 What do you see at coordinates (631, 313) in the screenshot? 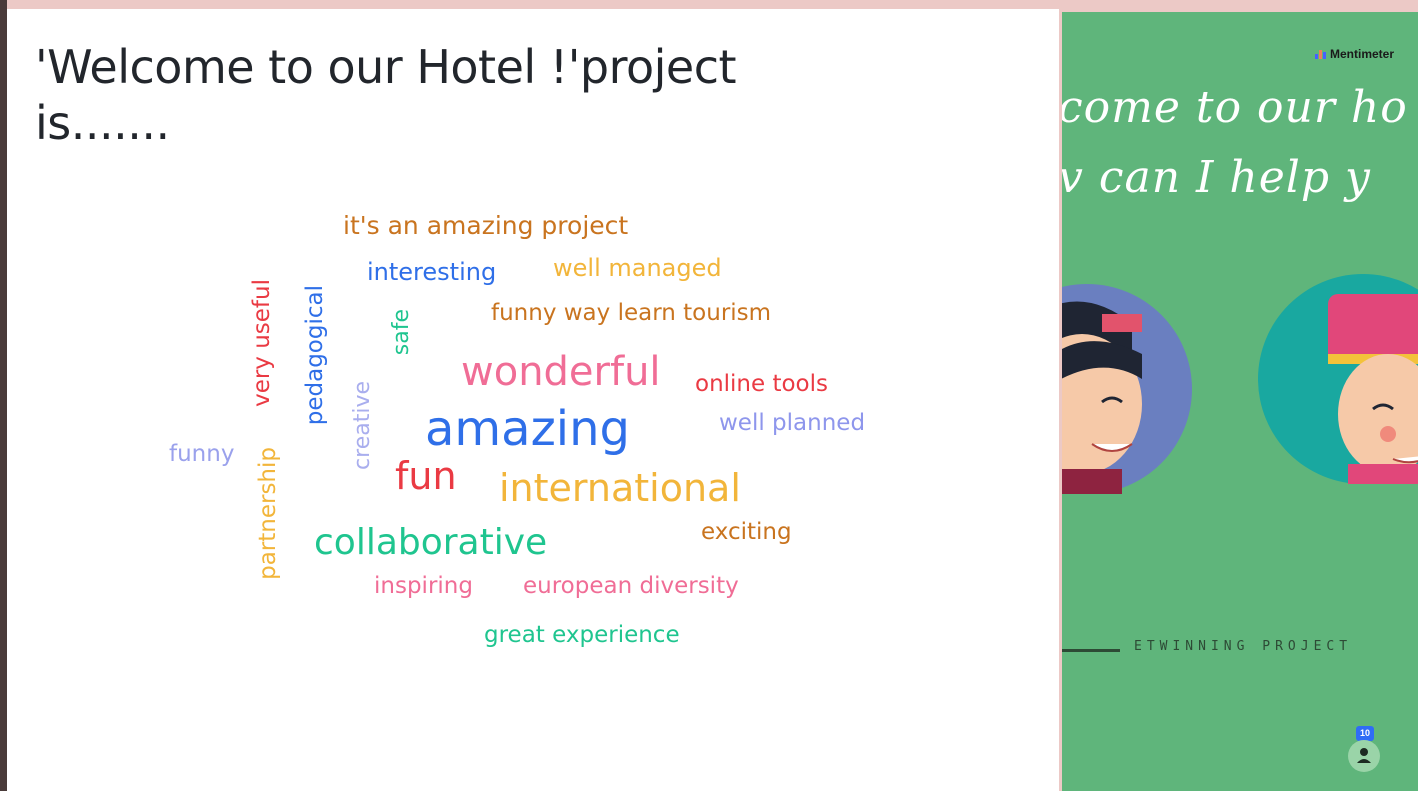
I see `word-cloud-item: funny way learn tourism` at bounding box center [631, 313].